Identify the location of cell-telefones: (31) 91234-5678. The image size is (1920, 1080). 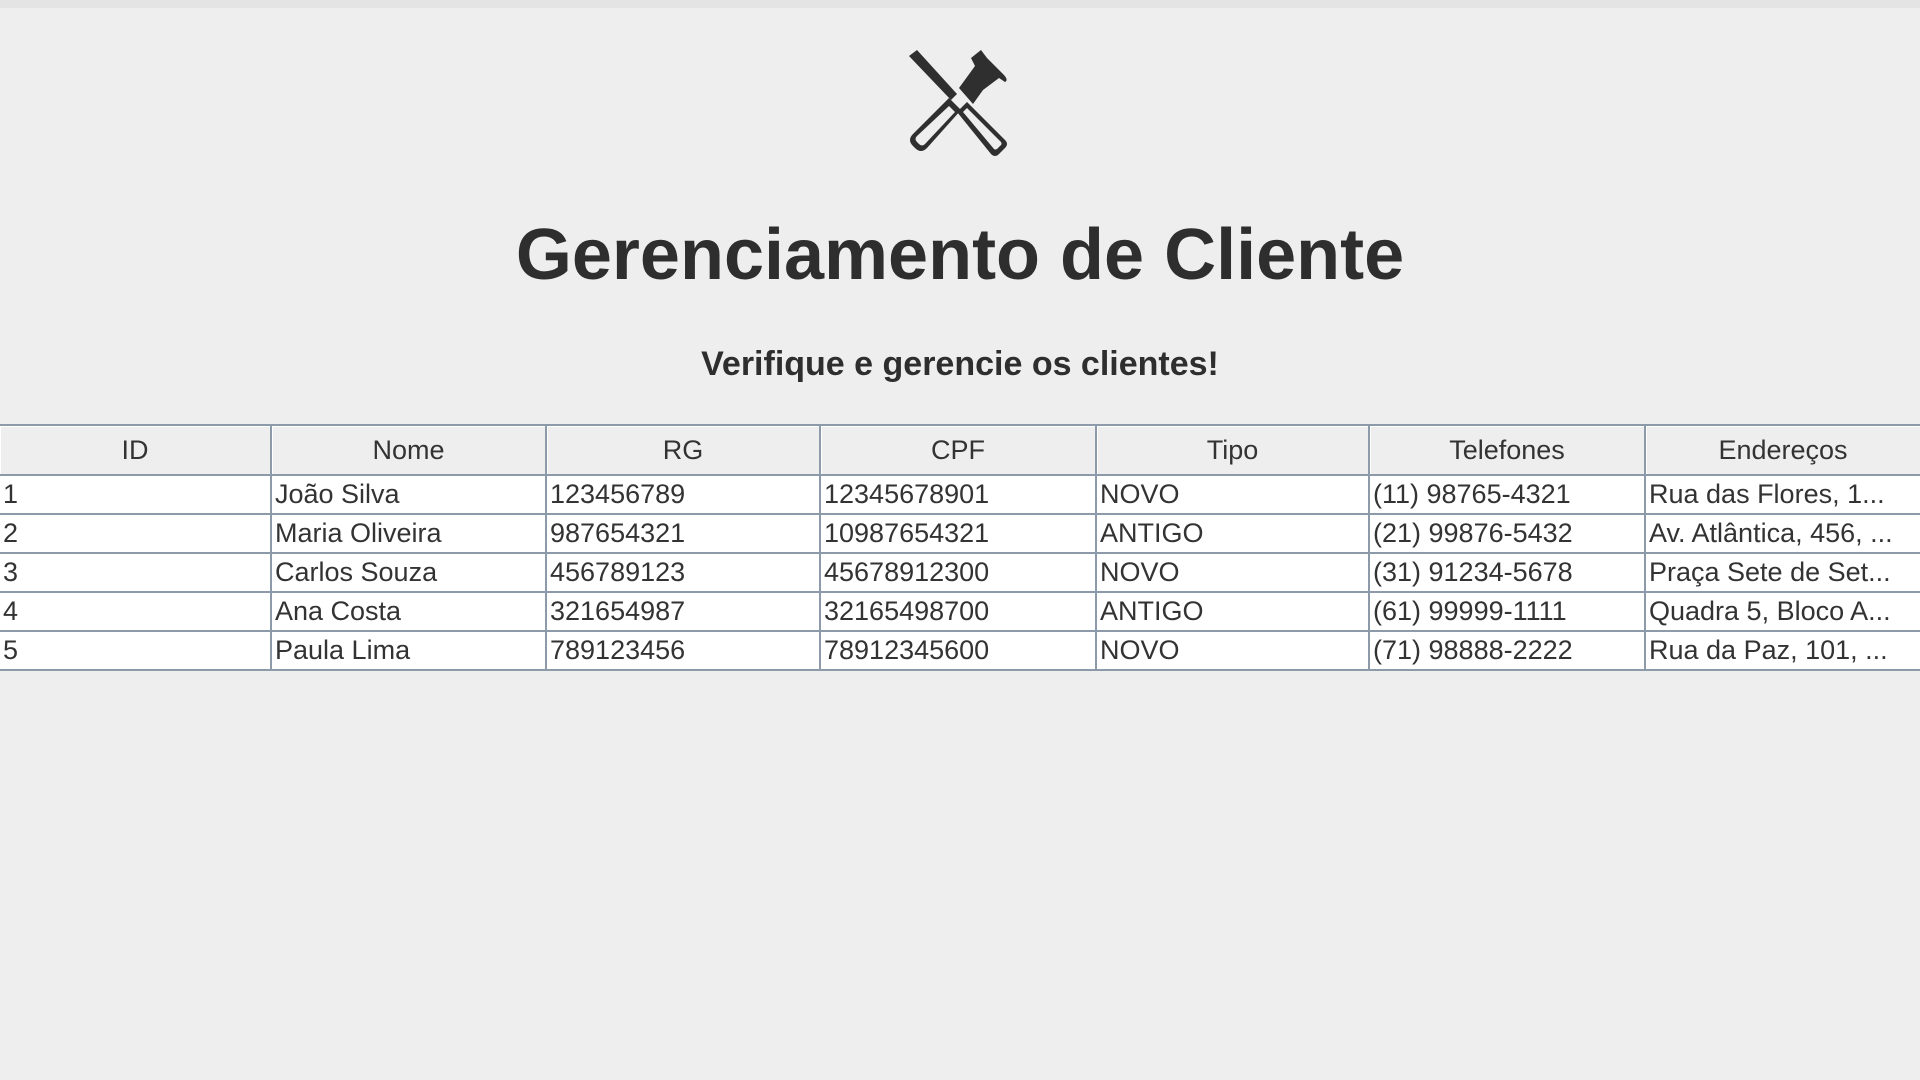
(1507, 572).